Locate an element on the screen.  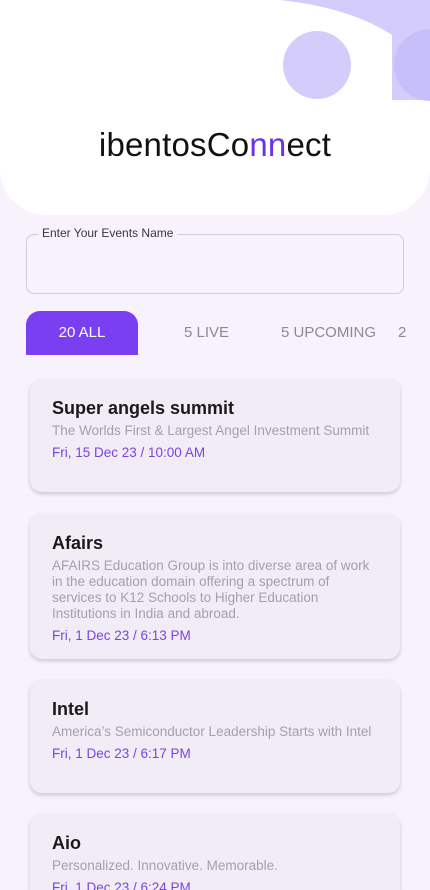
event-date: Fri, 1 Dec 23 / 6:13 PM is located at coordinates (121, 635).